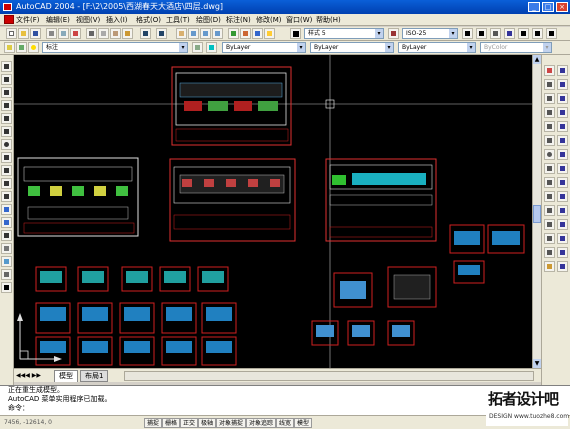 Image resolution: width=570 pixels, height=429 pixels. Describe the element at coordinates (28, 20) in the screenshot. I see `menu-file: 文件(F)` at that location.